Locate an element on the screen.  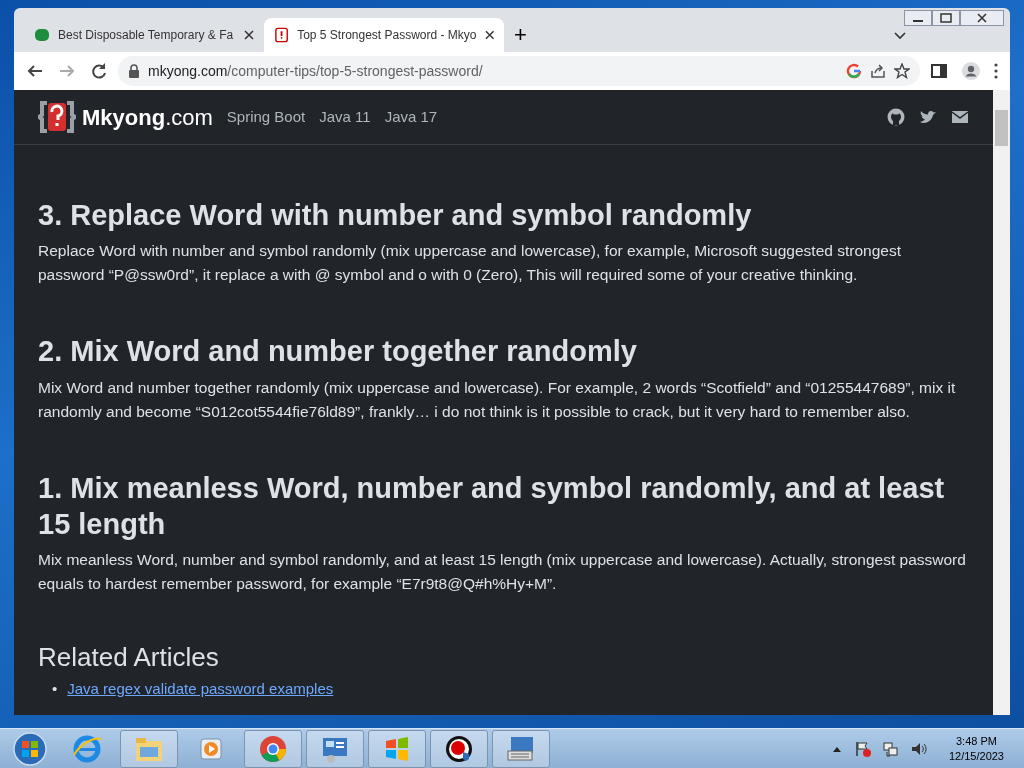
logo-icon is located at coordinates (57, 117).